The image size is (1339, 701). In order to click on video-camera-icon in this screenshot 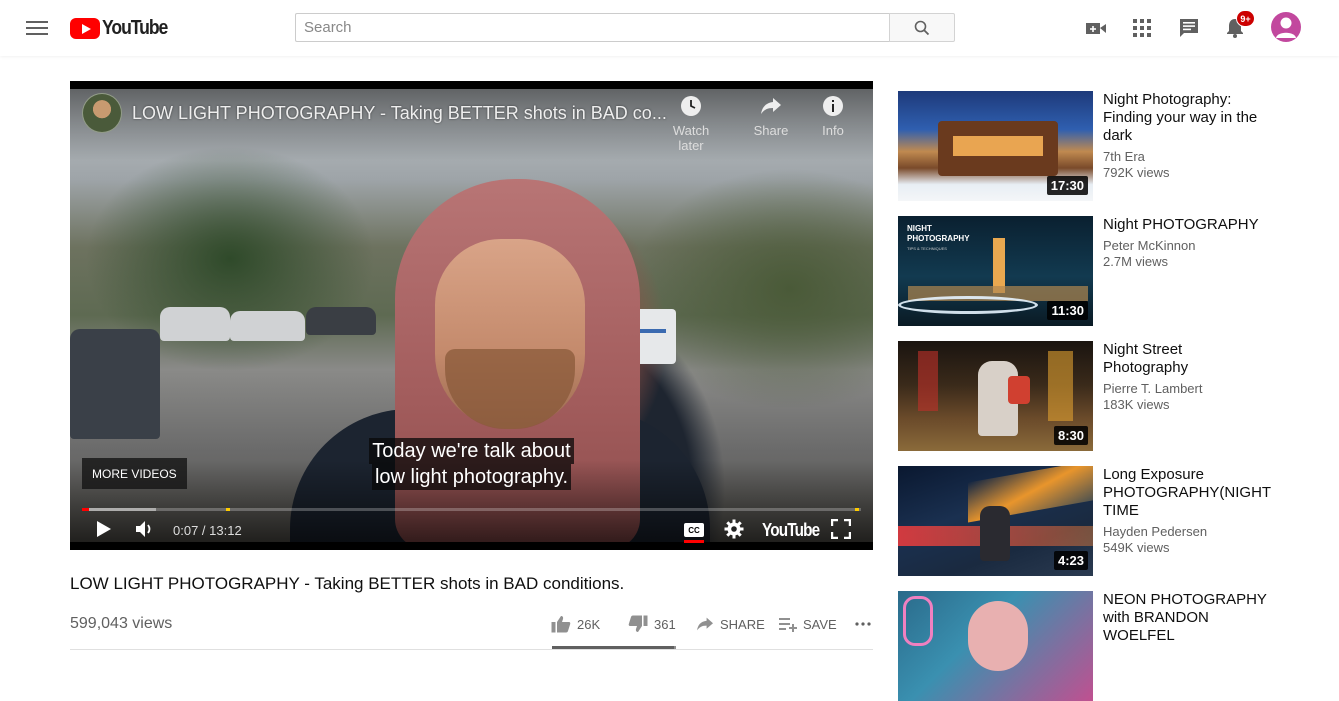, I will do `click(1096, 28)`.